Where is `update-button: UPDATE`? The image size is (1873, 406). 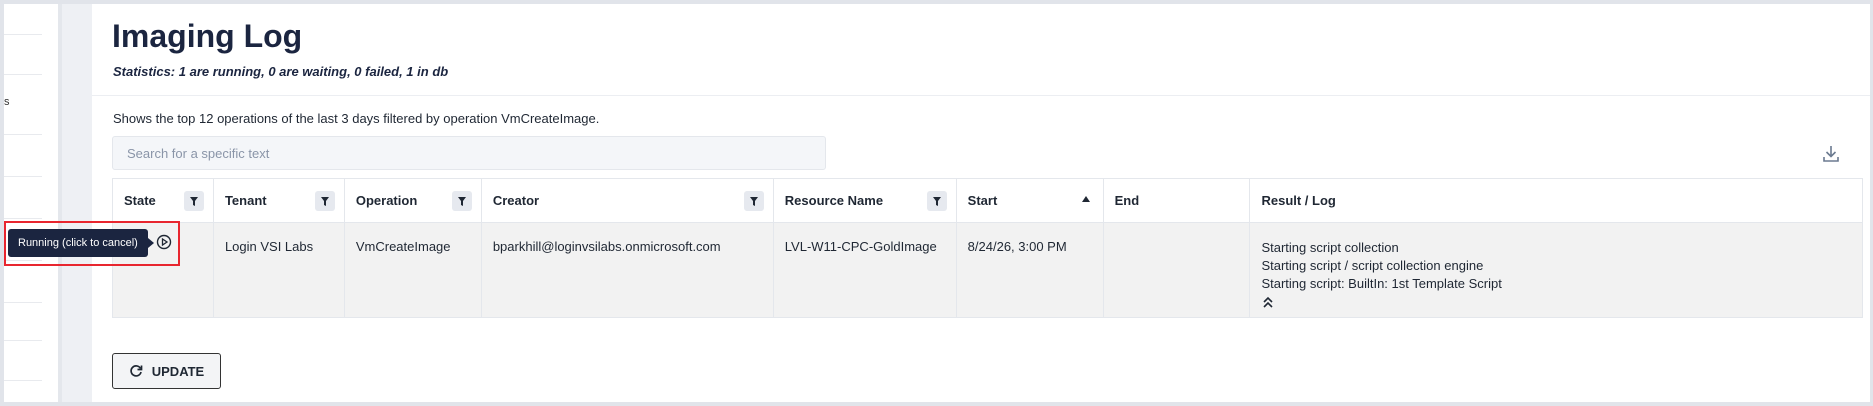 update-button: UPDATE is located at coordinates (166, 371).